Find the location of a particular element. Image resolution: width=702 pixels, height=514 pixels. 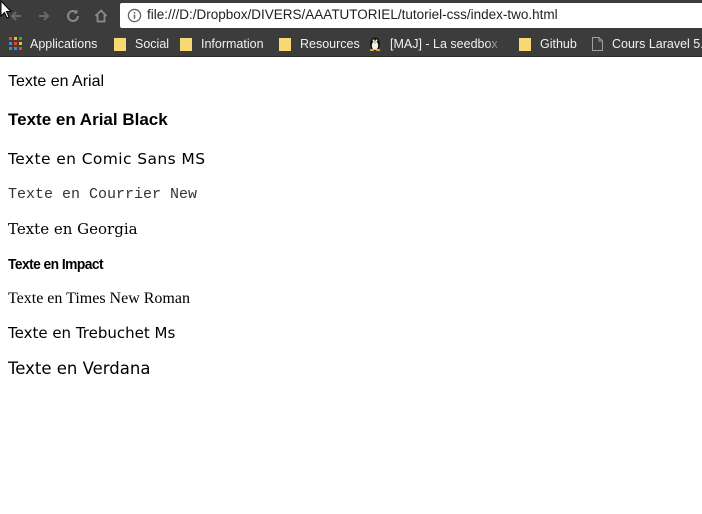

bookmark-label: Information is located at coordinates (232, 43).